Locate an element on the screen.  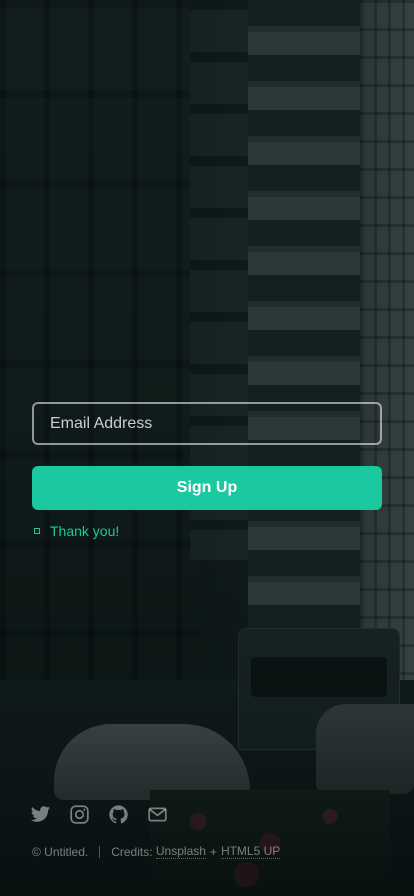
footer-copyright: © Untitled. Credits: Unsplash + HTML5 UP is located at coordinates (156, 851).